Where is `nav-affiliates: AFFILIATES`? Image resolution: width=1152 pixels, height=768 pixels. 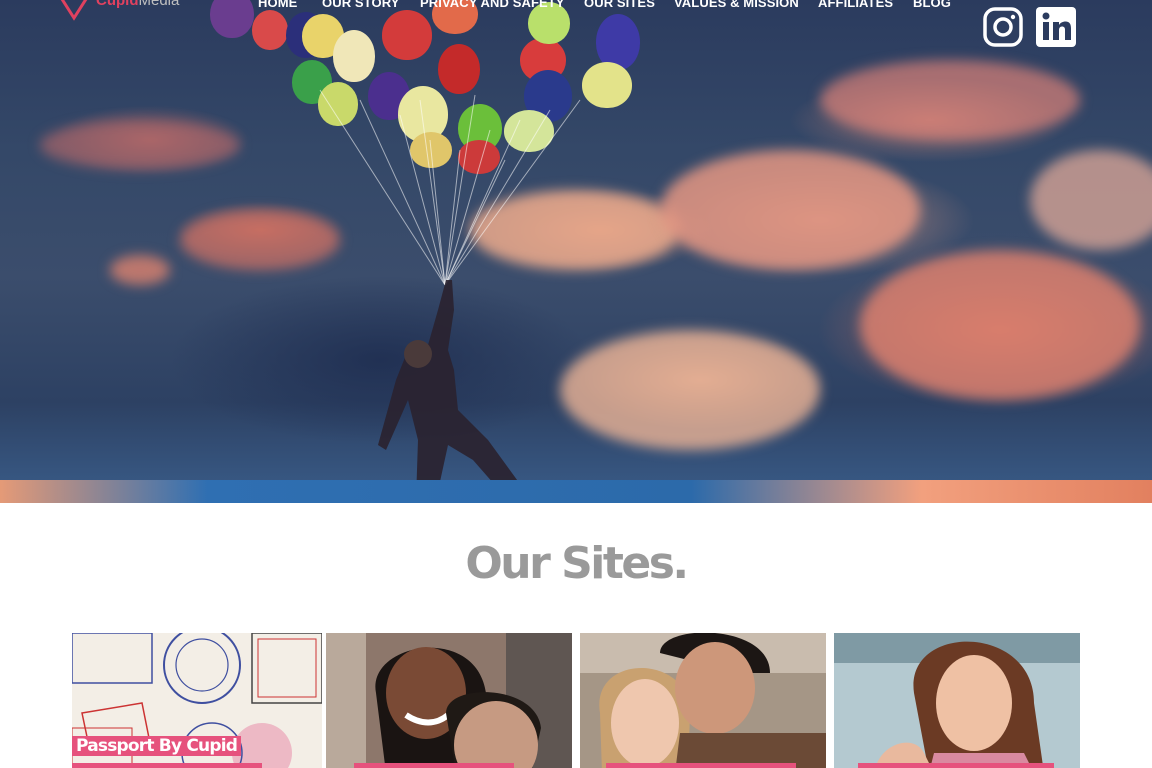 nav-affiliates: AFFILIATES is located at coordinates (855, 5).